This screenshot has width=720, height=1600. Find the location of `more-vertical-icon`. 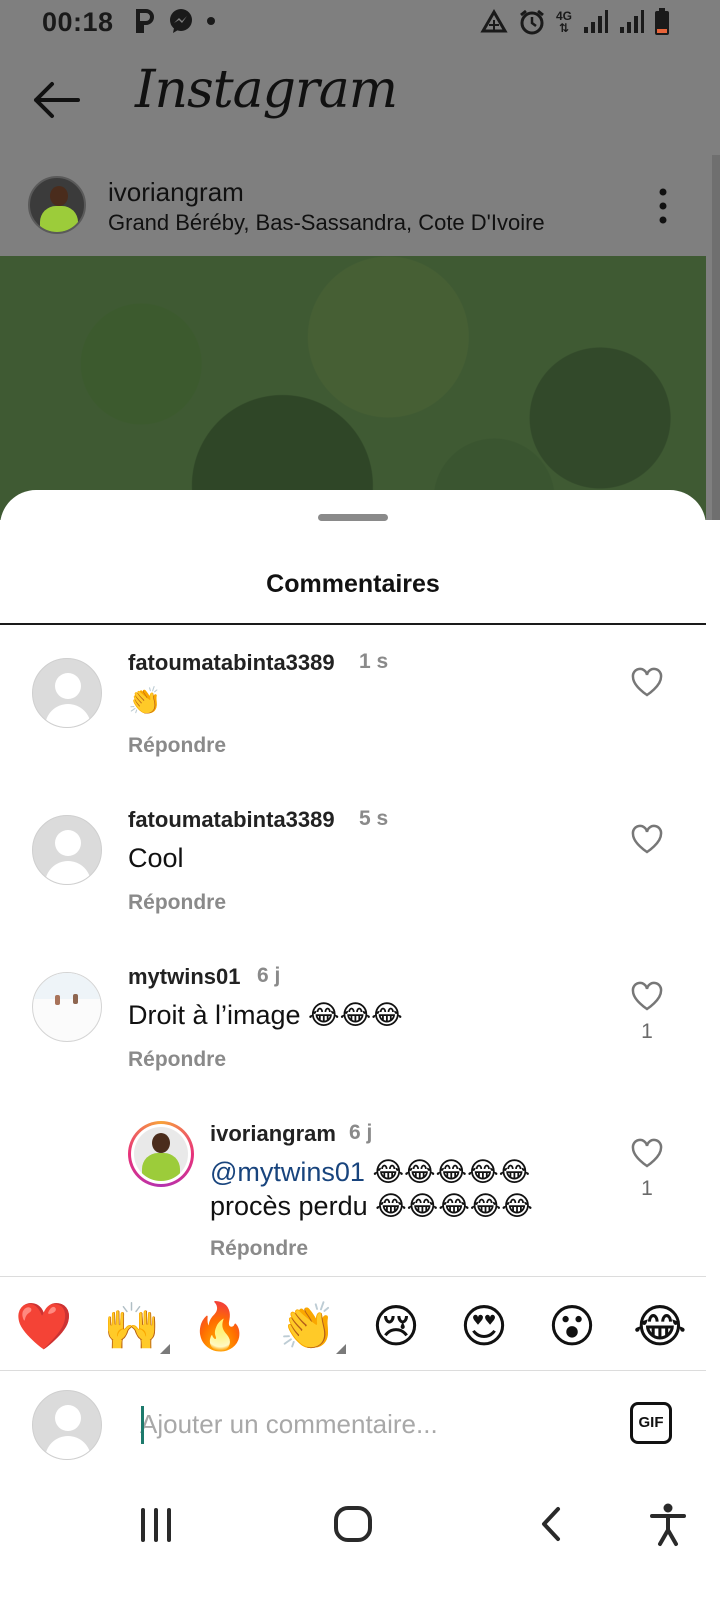

more-vertical-icon is located at coordinates (663, 206).